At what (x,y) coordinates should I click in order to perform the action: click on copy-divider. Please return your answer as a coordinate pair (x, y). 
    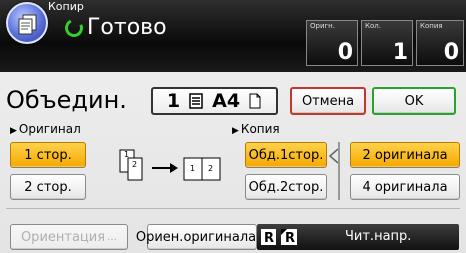
    Looking at the image, I should click on (339, 171).